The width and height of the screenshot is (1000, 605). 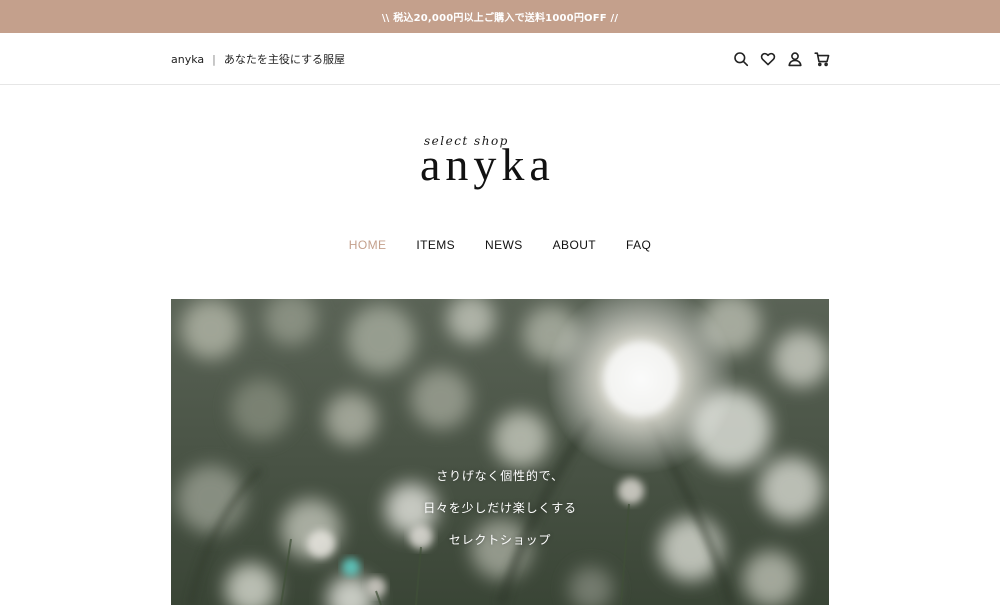 What do you see at coordinates (795, 59) in the screenshot?
I see `user-icon` at bounding box center [795, 59].